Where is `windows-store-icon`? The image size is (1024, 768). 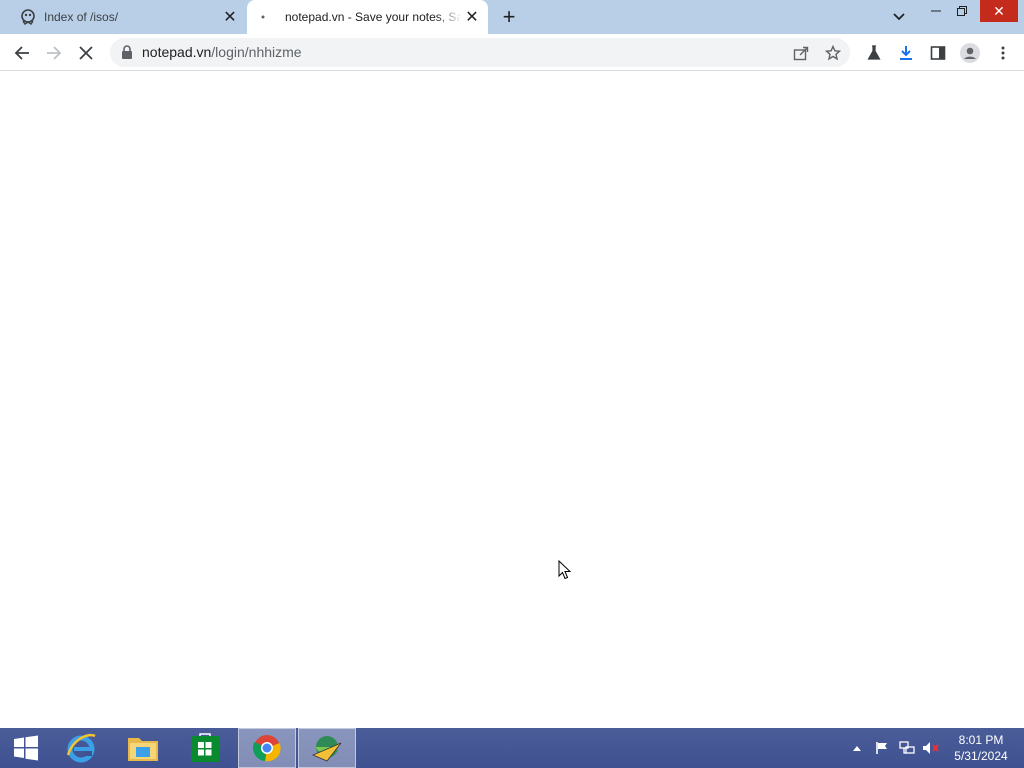 windows-store-icon is located at coordinates (205, 748).